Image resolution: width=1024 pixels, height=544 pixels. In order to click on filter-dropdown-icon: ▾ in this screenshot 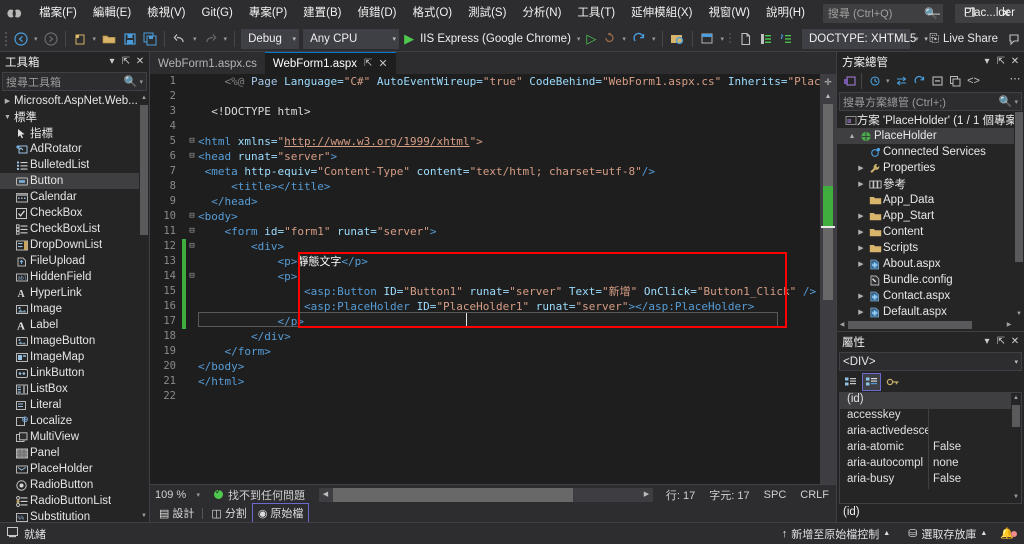, I will do `click(888, 81)`.